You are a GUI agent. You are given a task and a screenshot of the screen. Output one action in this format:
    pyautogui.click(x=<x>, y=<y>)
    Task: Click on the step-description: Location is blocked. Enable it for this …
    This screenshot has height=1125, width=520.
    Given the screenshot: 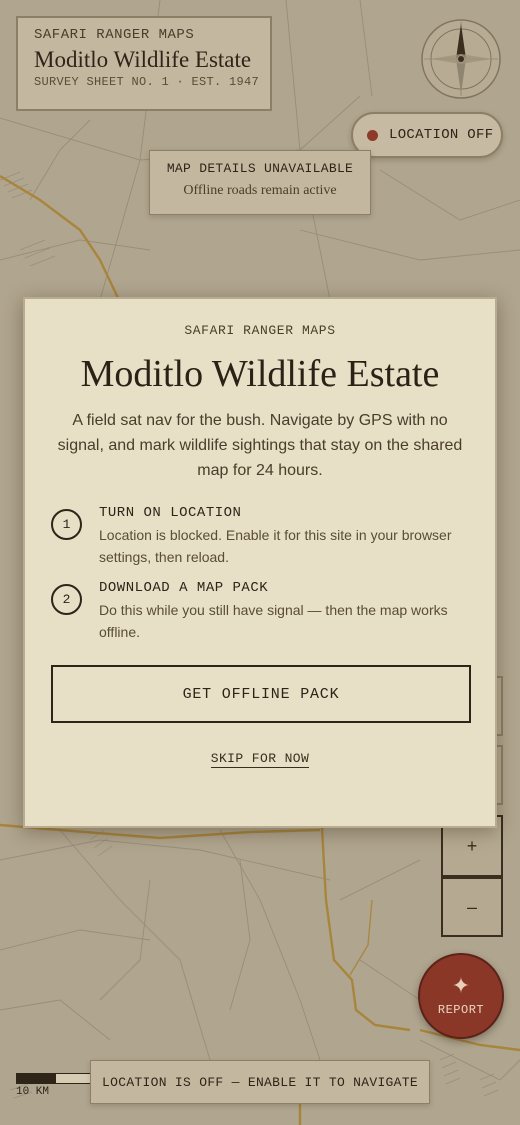 What is the action you would take?
    pyautogui.click(x=275, y=546)
    